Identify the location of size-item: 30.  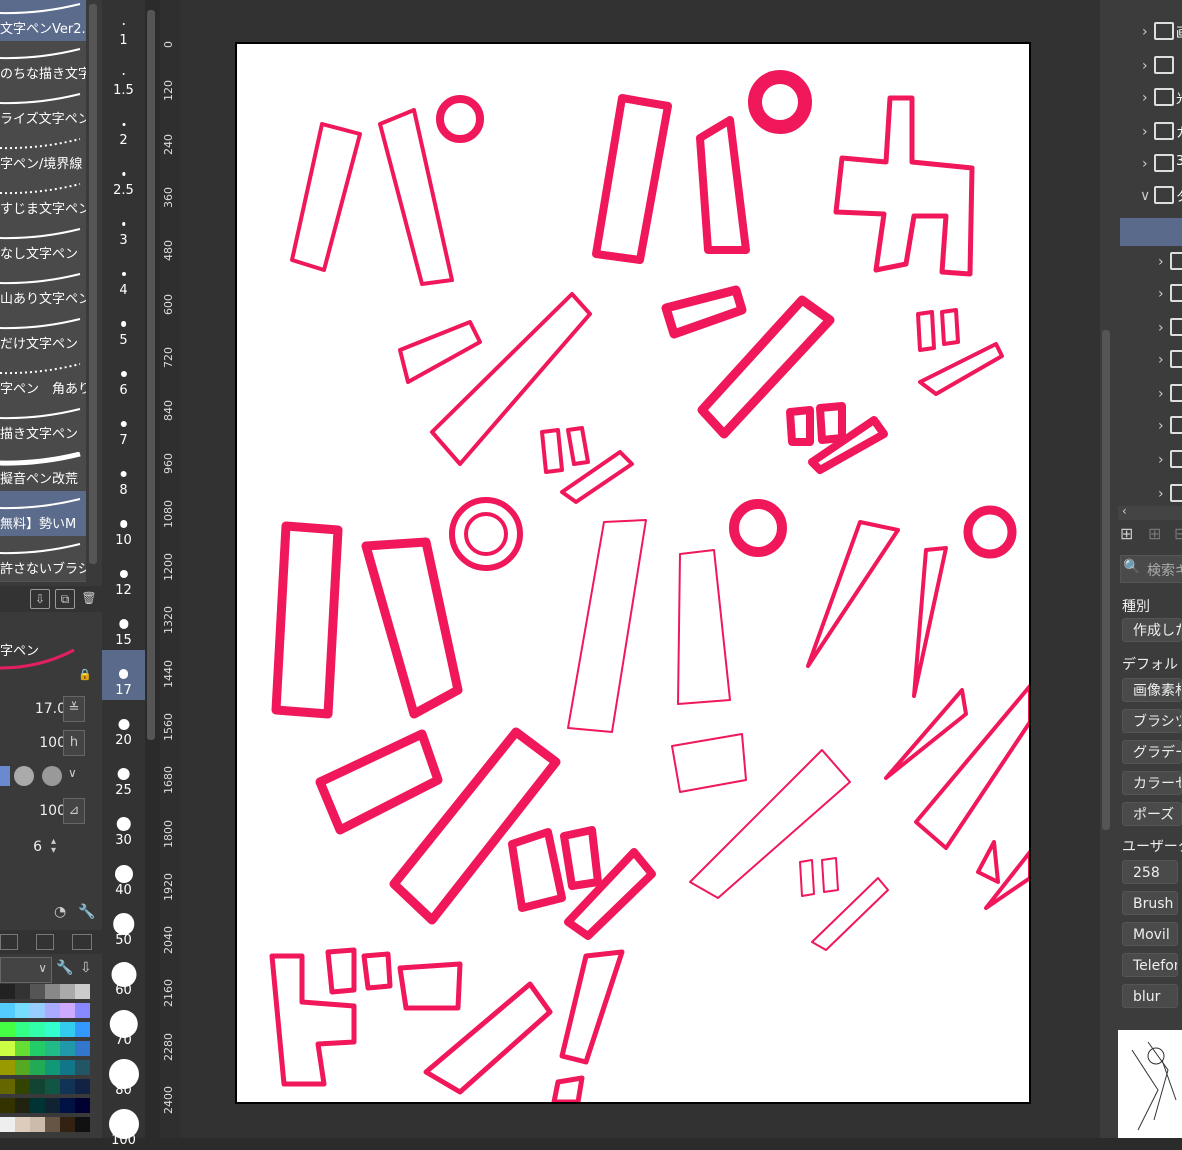
(123, 825).